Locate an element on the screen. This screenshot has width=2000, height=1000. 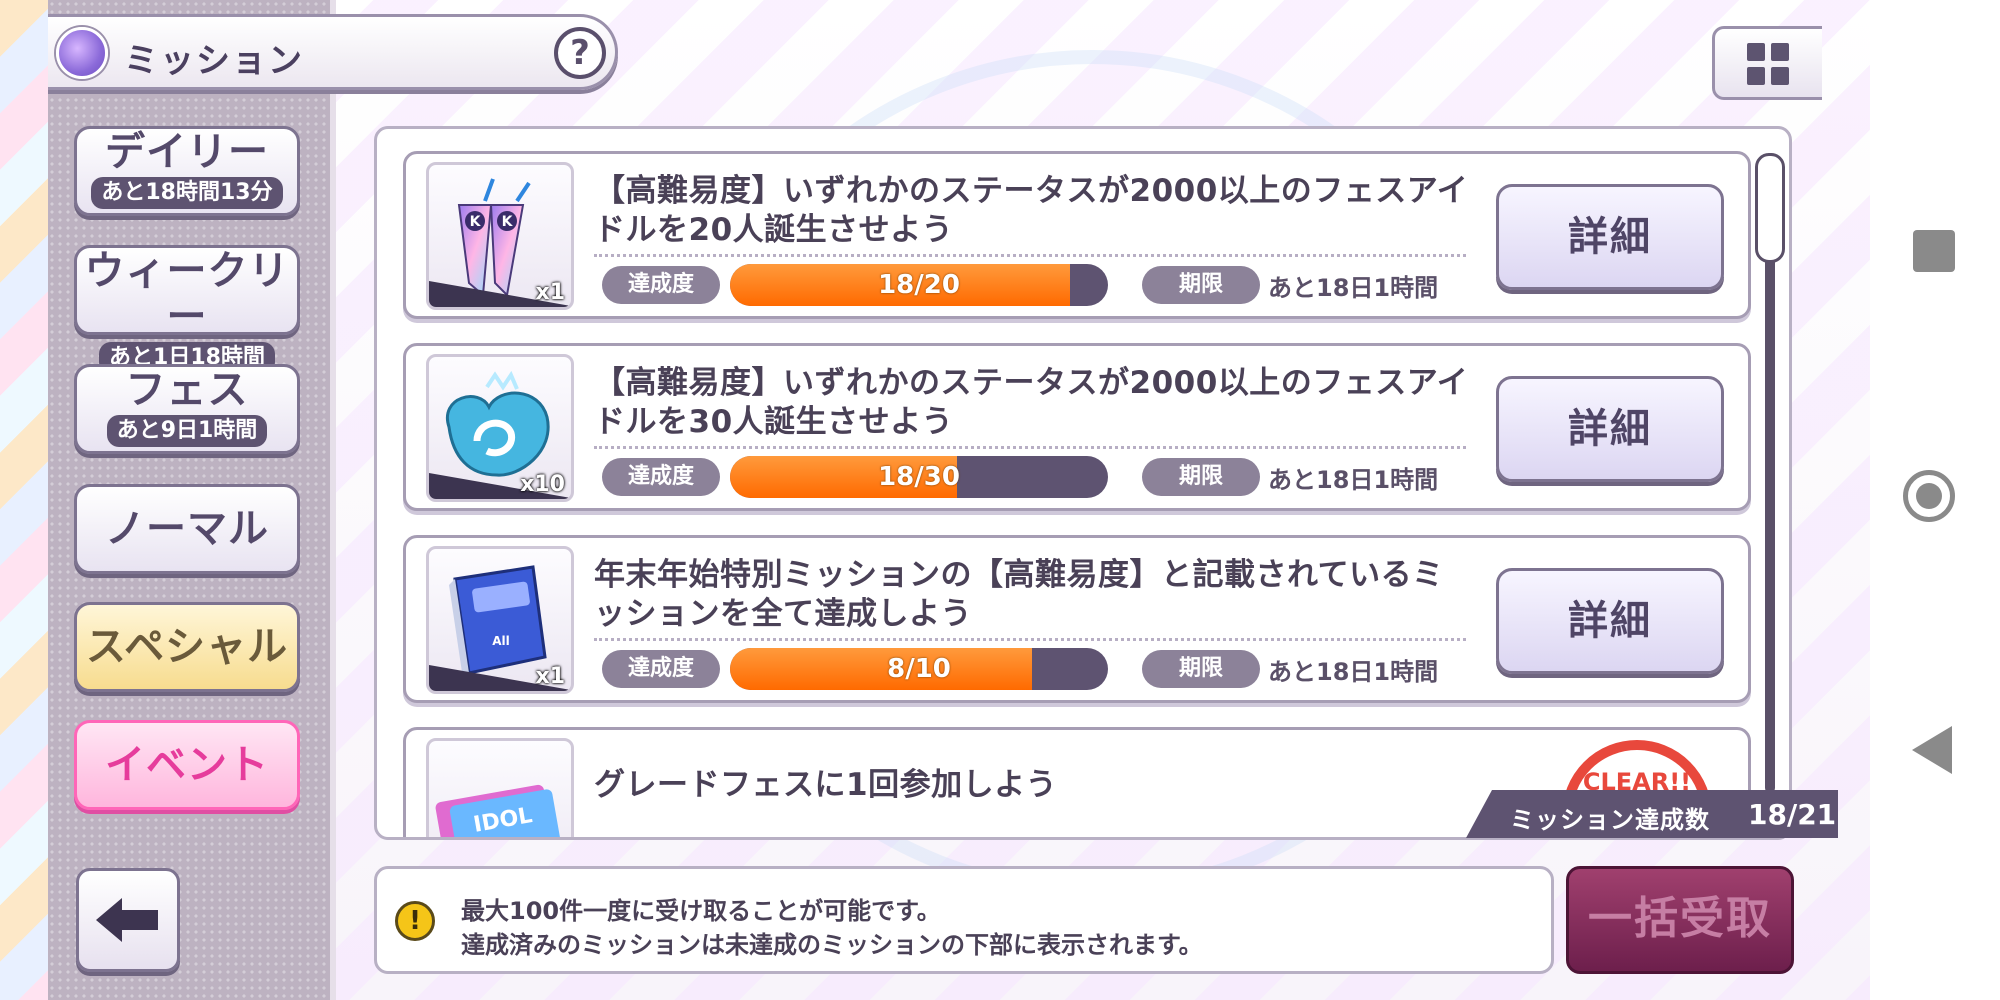
recent-apps-icon is located at coordinates (1934, 251).